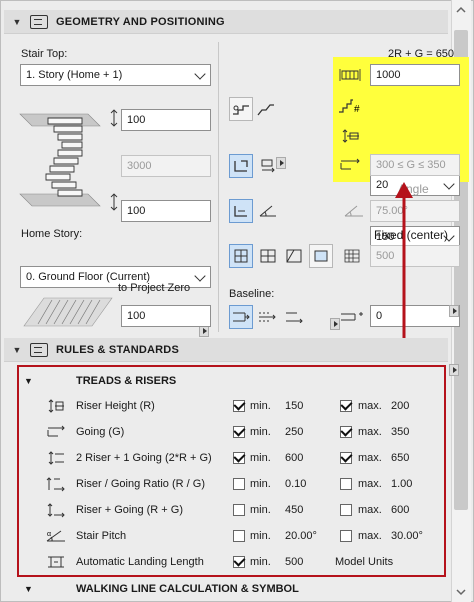 The image size is (474, 602). I want to click on bottom-offset-field: 100, so click(166, 211).